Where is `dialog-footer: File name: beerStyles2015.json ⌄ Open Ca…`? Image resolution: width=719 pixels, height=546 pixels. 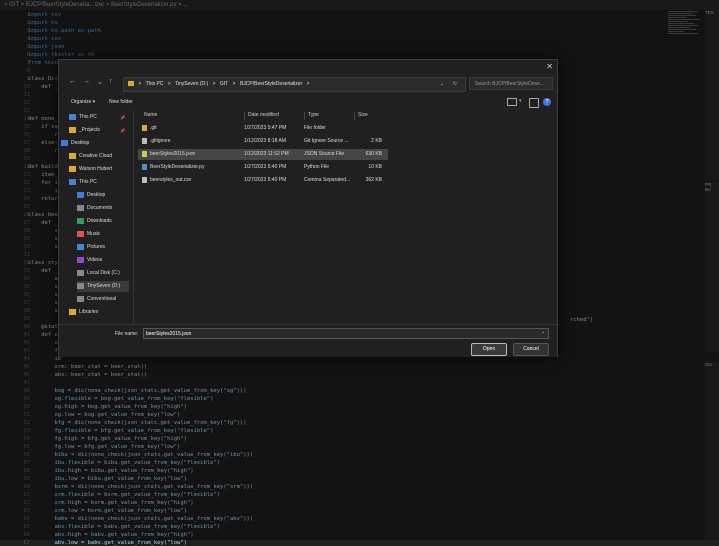 dialog-footer: File name: beerStyles2015.json ⌄ Open Ca… is located at coordinates (308, 340).